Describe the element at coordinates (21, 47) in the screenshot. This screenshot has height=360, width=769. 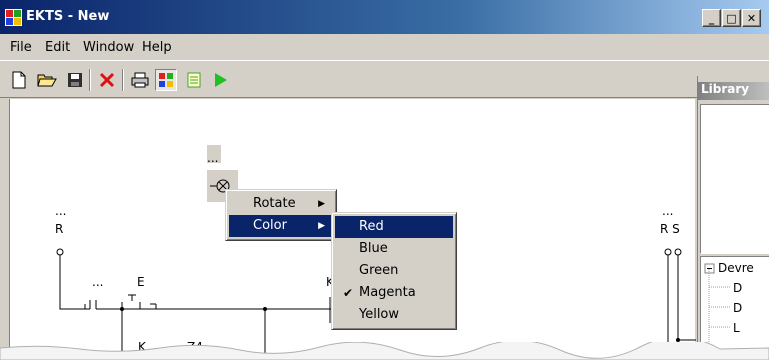
I see `menu-file: File` at that location.